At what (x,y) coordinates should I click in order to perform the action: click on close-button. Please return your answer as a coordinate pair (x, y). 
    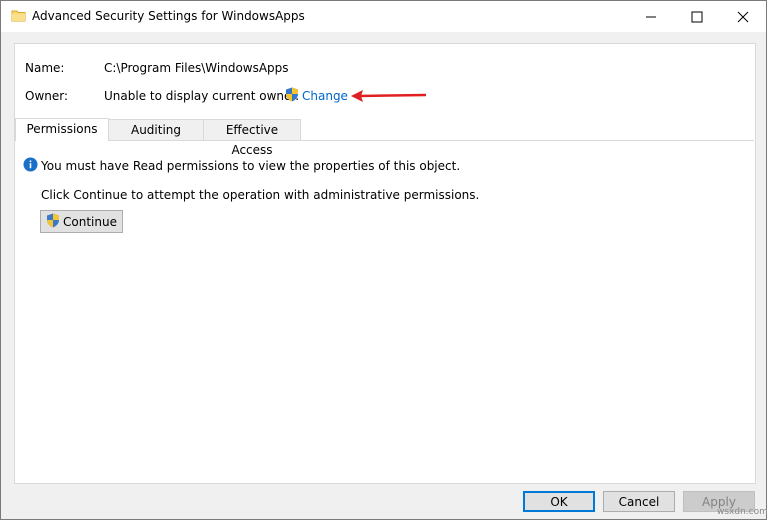
    Looking at the image, I should click on (743, 16).